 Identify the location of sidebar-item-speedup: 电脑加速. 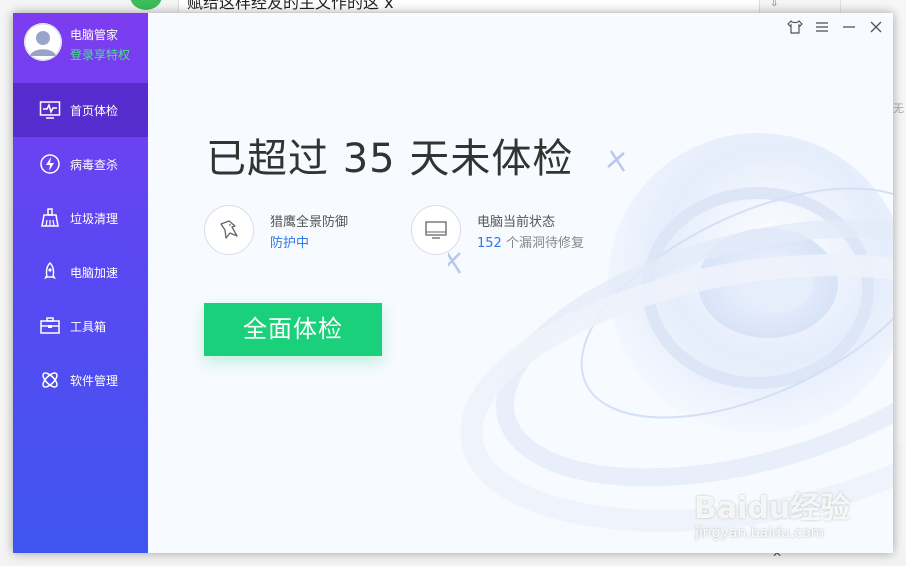
(80, 272).